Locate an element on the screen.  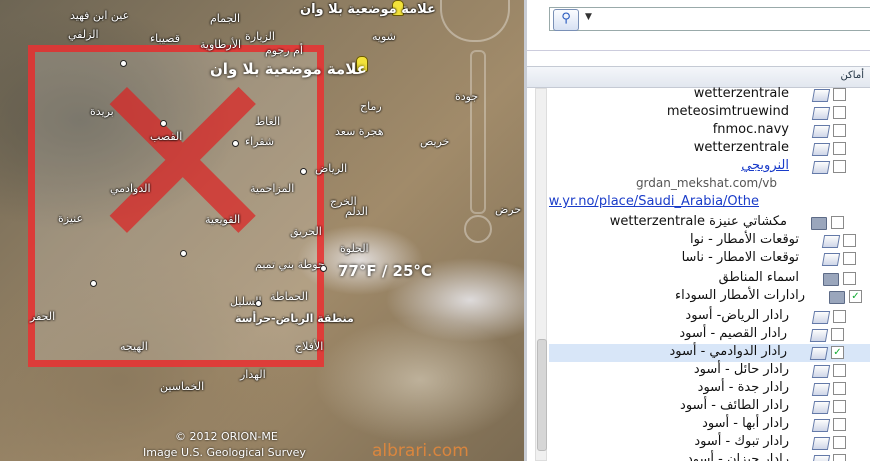
place-label: الهيجه is located at coordinates (134, 346).